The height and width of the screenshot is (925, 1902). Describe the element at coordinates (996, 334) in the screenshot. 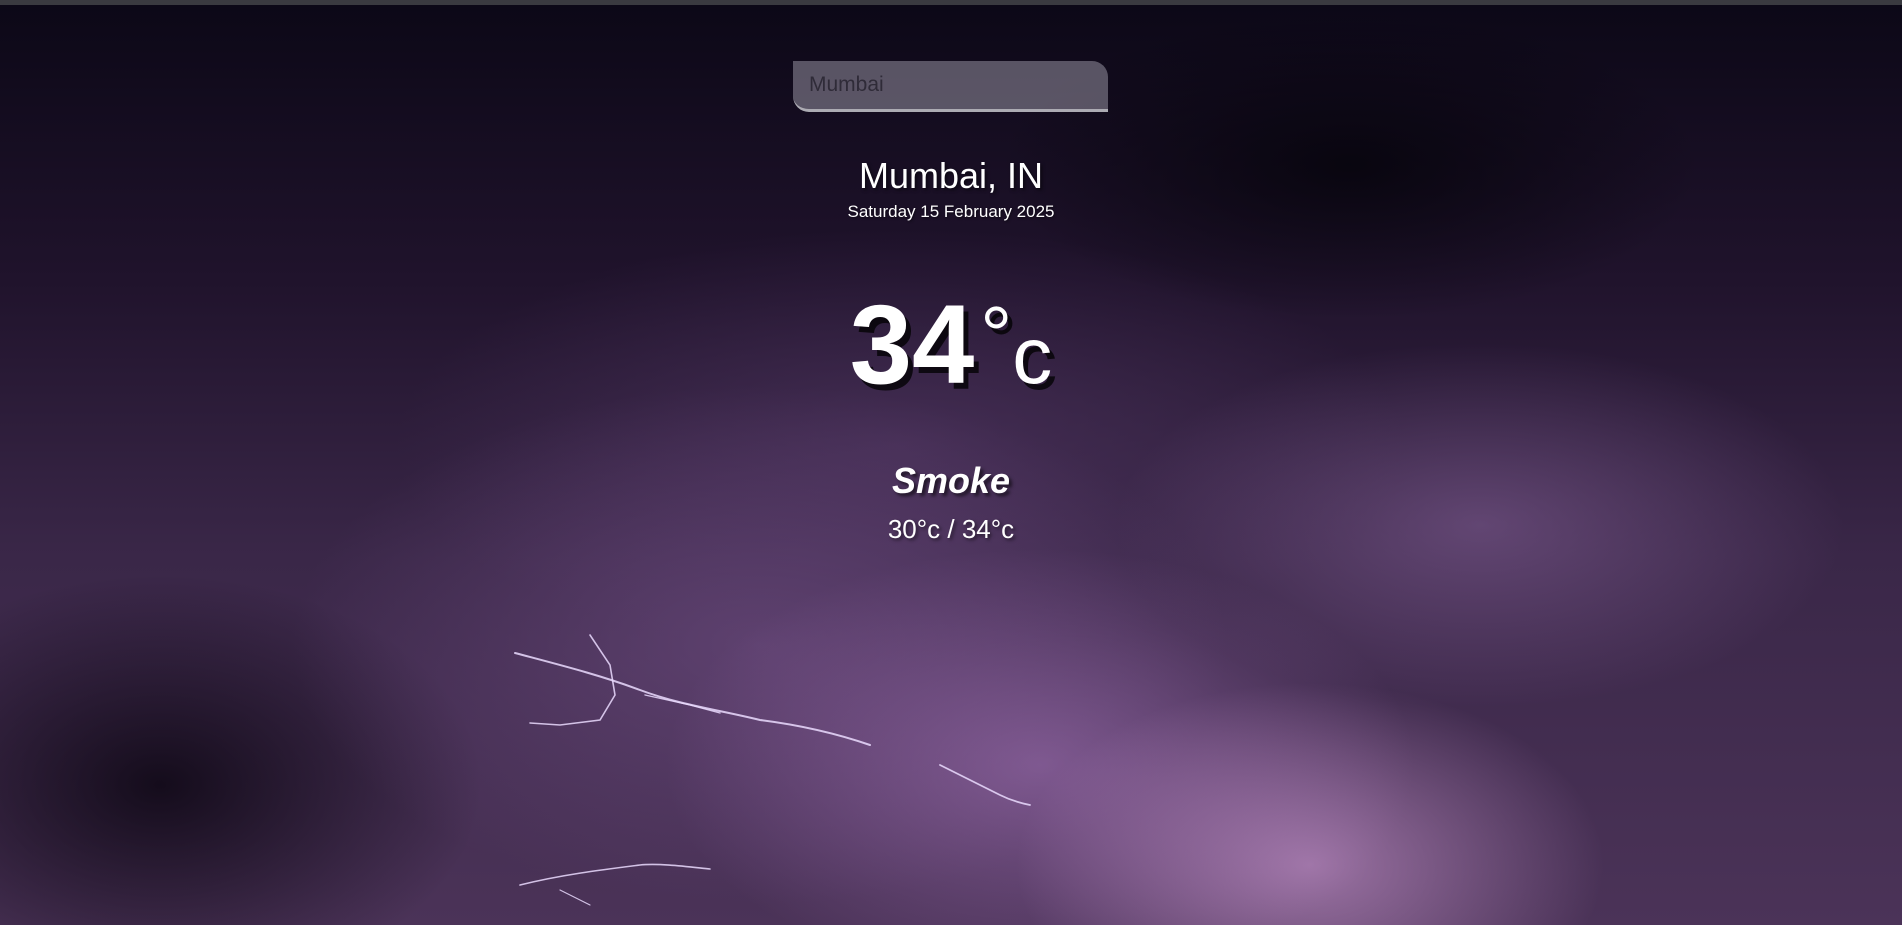

I see `temperature-degree-symbol: °` at that location.